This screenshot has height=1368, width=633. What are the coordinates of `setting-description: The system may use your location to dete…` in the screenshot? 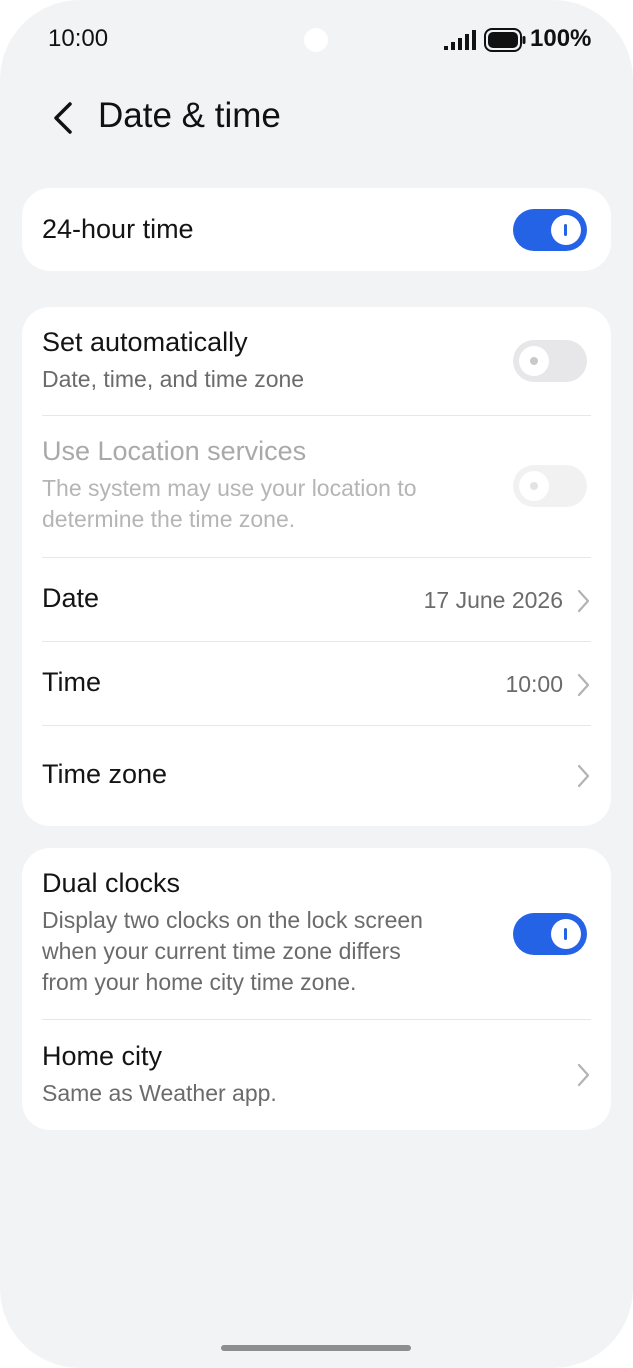 It's located at (316, 504).